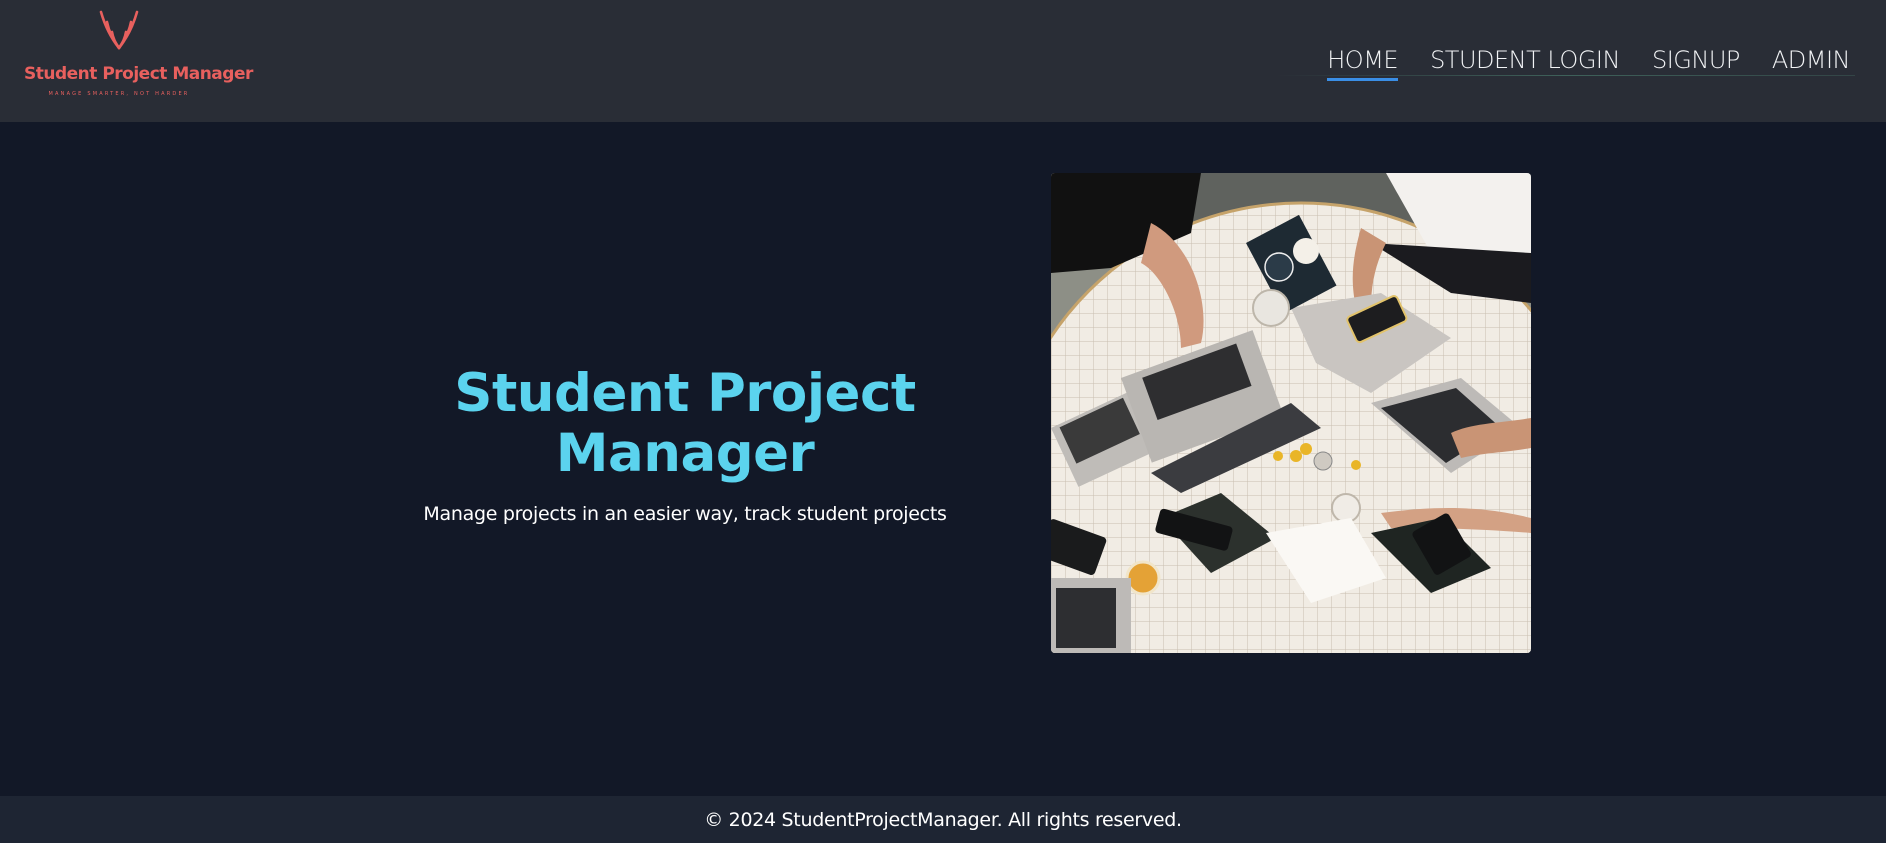 The image size is (1886, 843). Describe the element at coordinates (1696, 62) in the screenshot. I see `nav-signup-link: SIGNUP` at that location.